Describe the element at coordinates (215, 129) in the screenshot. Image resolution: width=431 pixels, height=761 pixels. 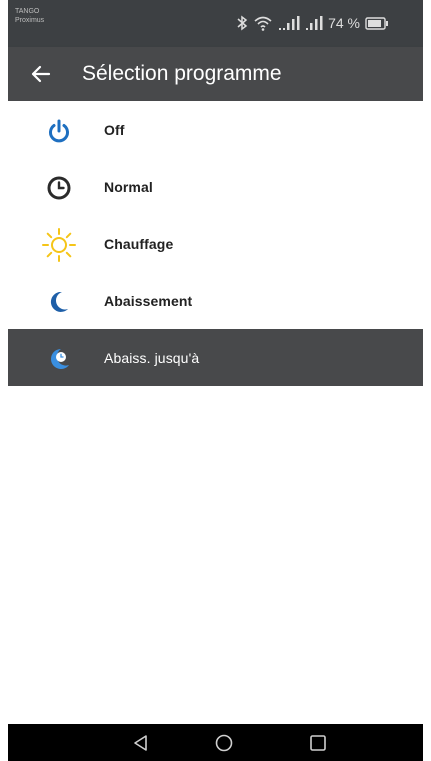
I see `program-item-off: Off` at that location.